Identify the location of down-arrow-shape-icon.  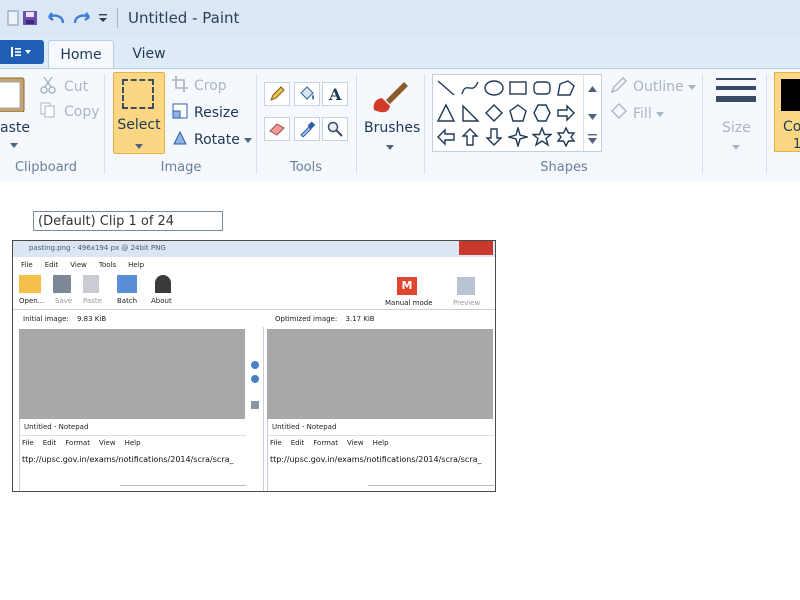
(494, 137).